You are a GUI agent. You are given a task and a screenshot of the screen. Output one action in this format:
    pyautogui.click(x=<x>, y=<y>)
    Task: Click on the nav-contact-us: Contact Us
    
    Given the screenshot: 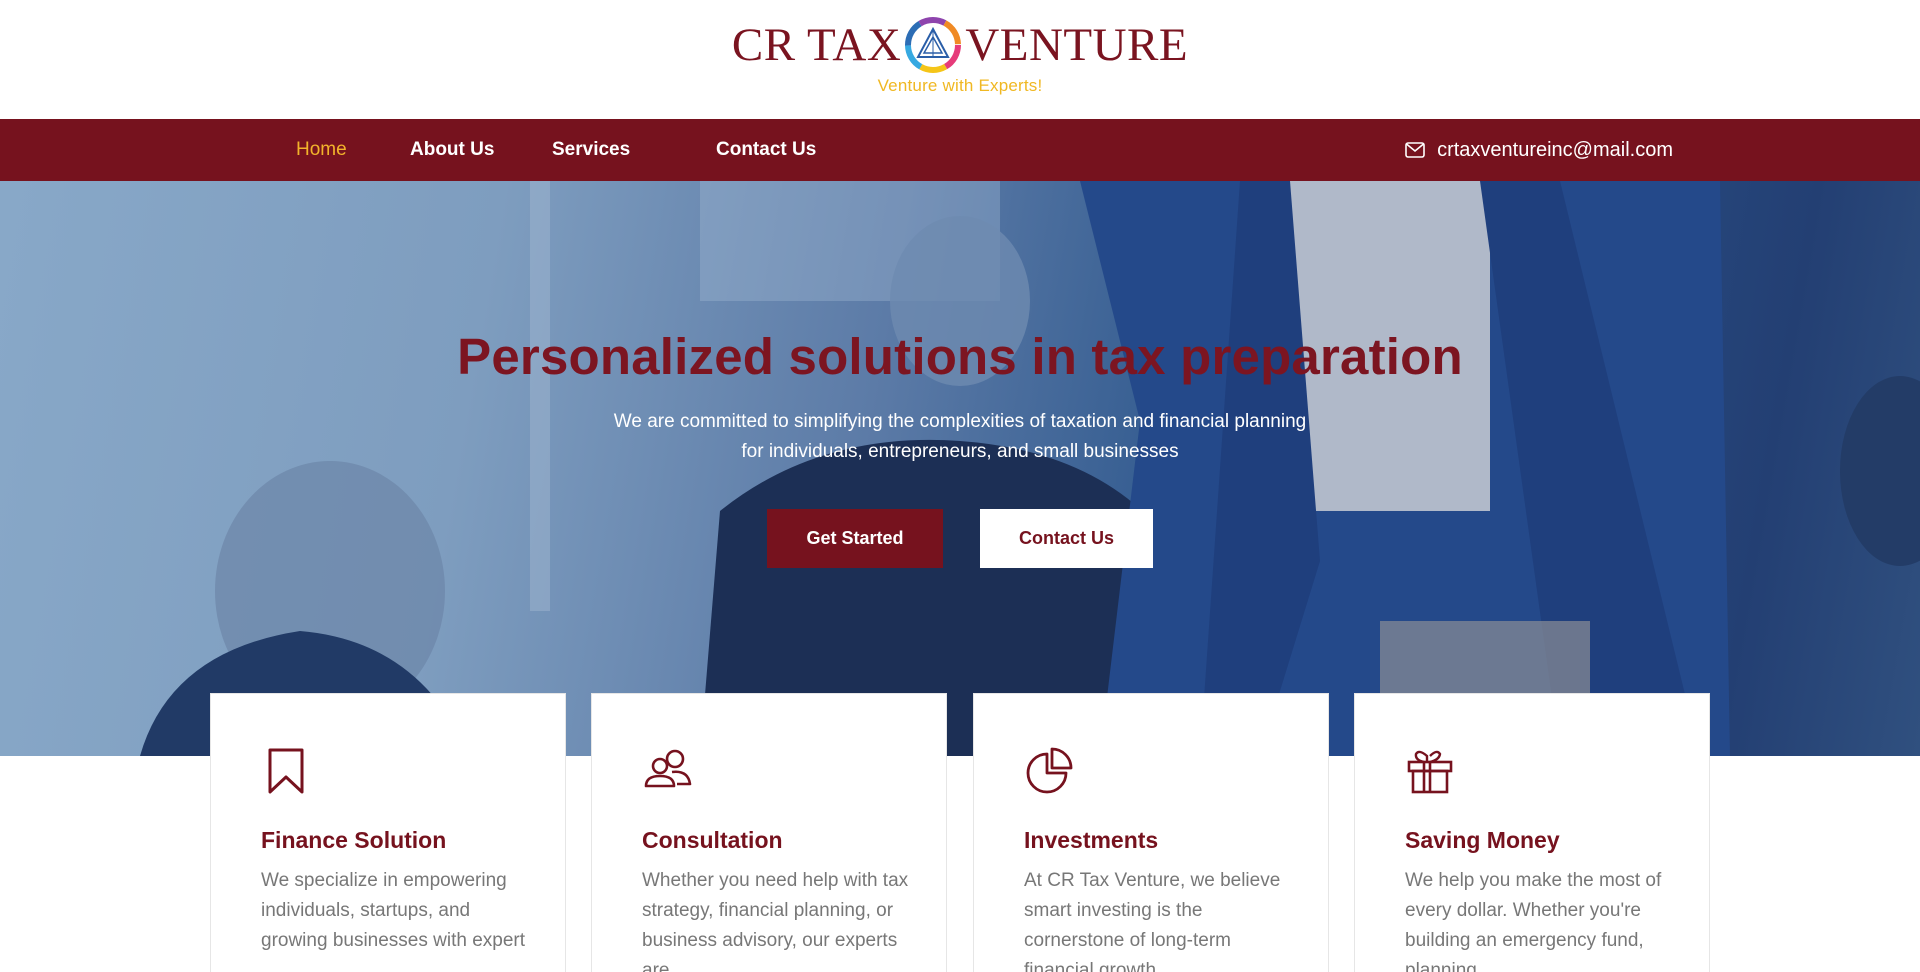 What is the action you would take?
    pyautogui.click(x=766, y=150)
    